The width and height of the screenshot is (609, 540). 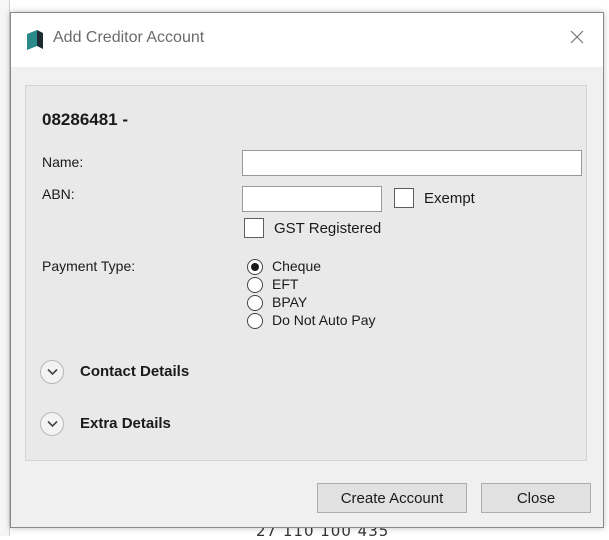 I want to click on payment-radio-bpay, so click(x=255, y=303).